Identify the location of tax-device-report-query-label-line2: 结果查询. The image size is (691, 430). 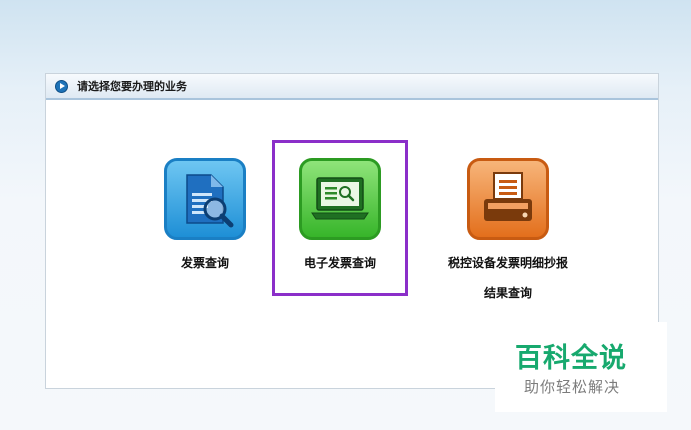
(507, 293).